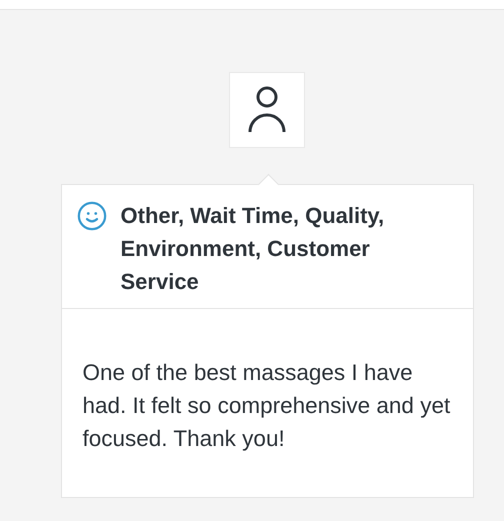 The image size is (504, 521). Describe the element at coordinates (253, 249) in the screenshot. I see `review-categories: Other, Wait Time, Quality, Environment, Customer Service` at that location.